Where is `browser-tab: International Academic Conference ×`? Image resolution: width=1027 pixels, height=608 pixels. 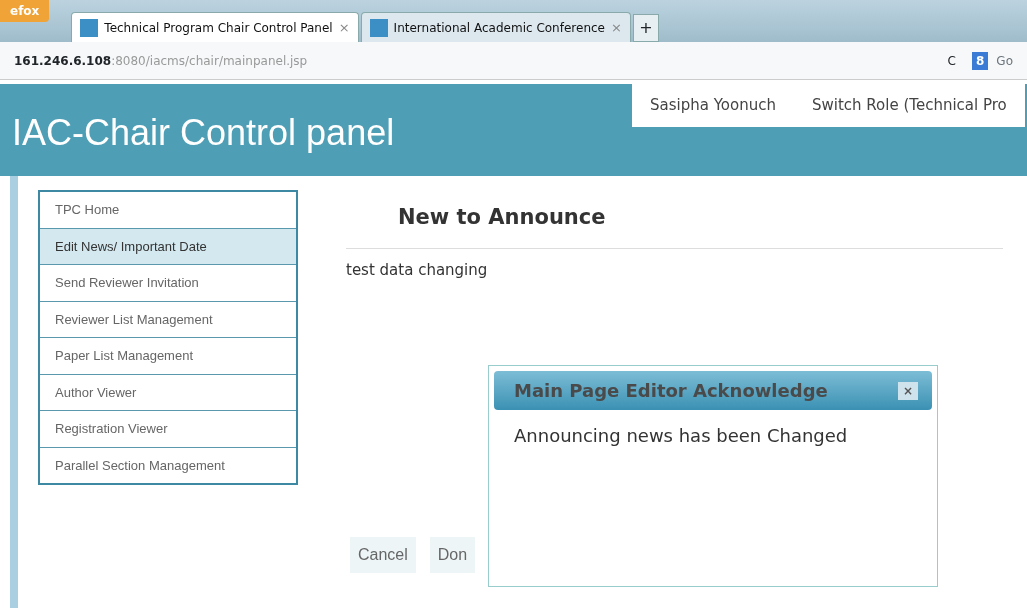 browser-tab: International Academic Conference × is located at coordinates (495, 27).